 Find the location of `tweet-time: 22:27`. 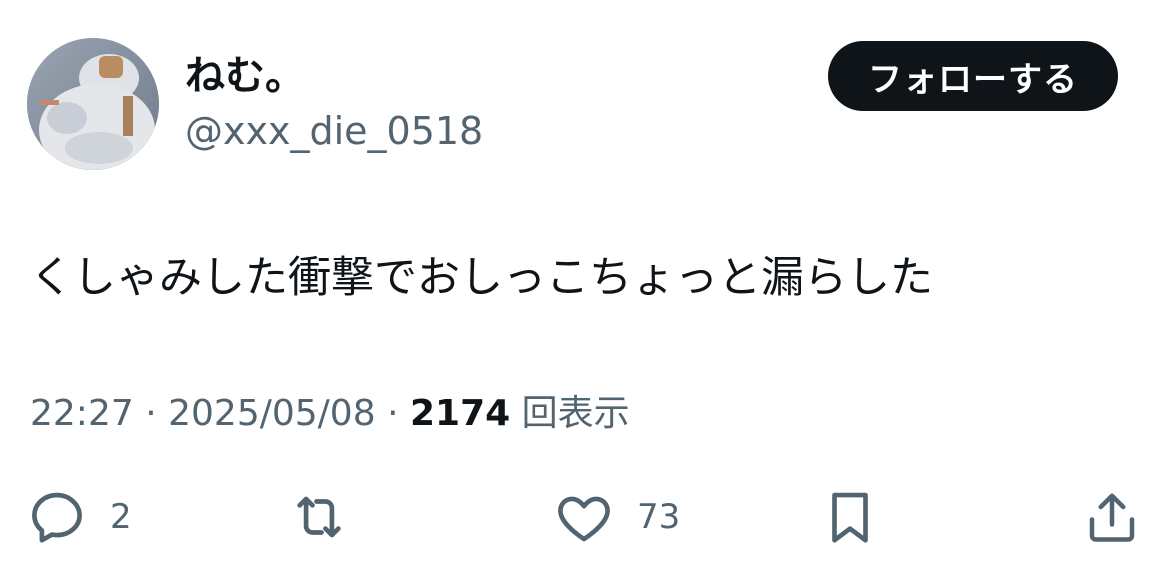

tweet-time: 22:27 is located at coordinates (82, 413).